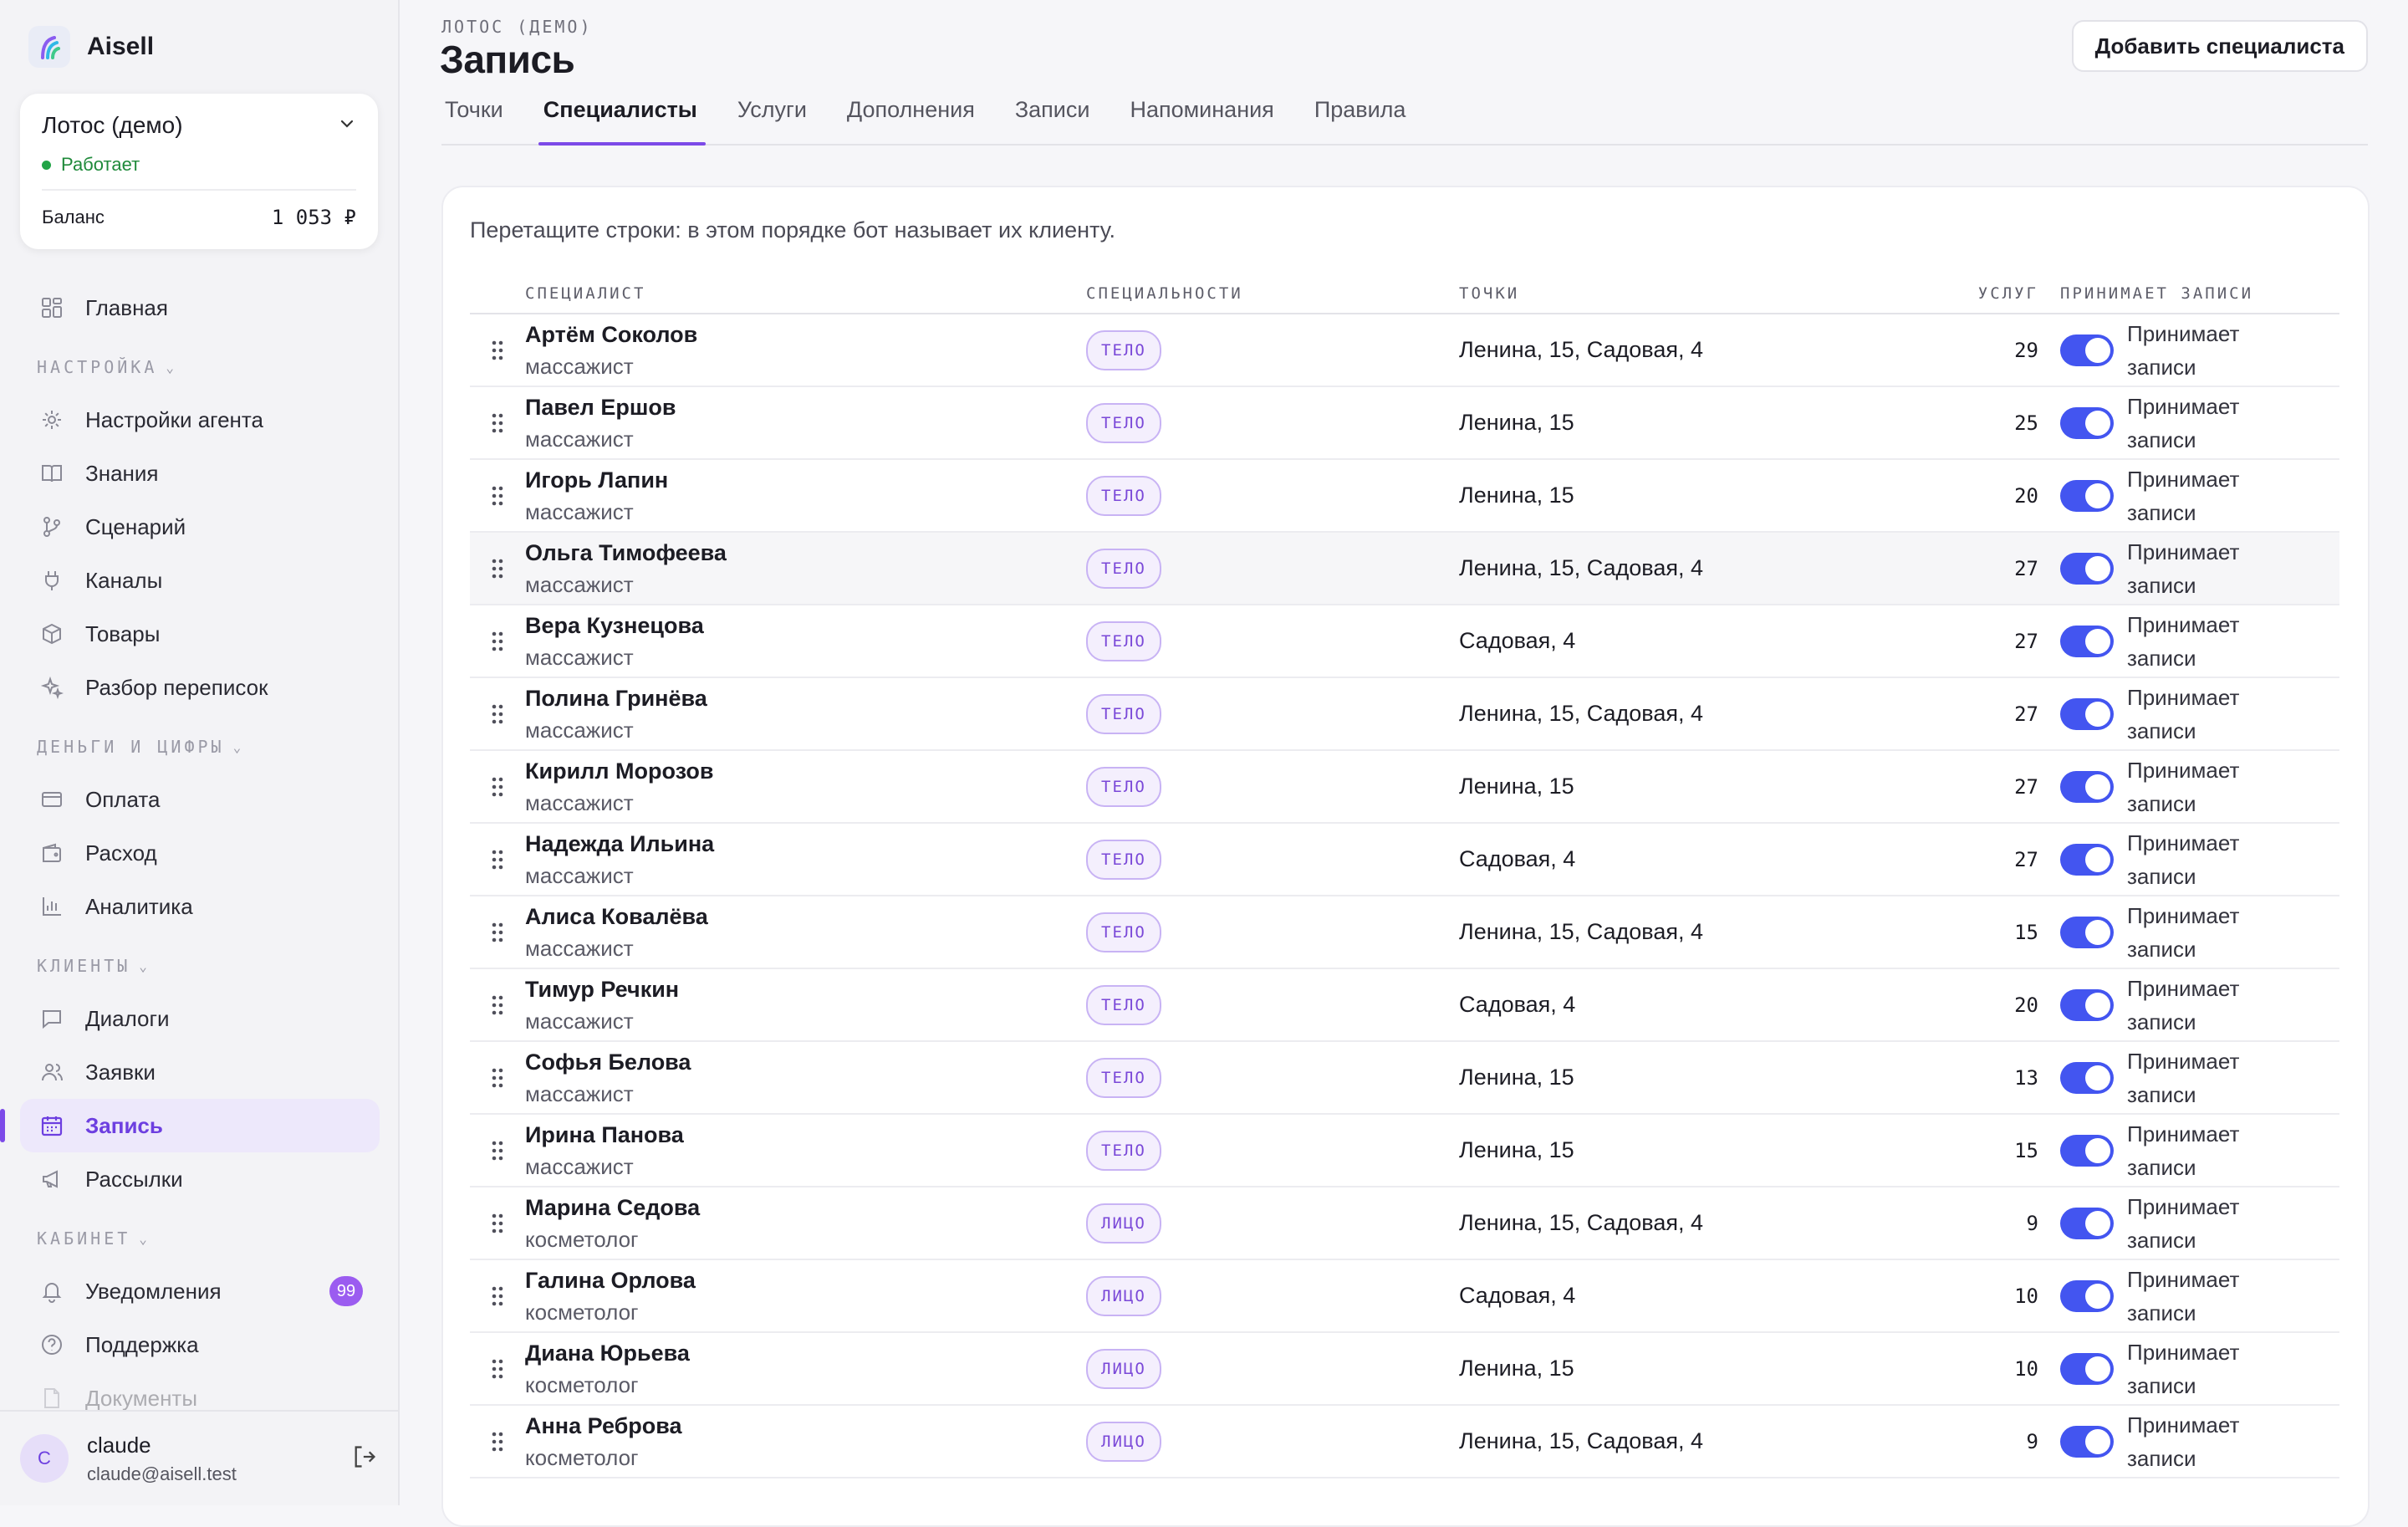  Describe the element at coordinates (200, 634) in the screenshot. I see `sidebar-item-products: Товары` at that location.